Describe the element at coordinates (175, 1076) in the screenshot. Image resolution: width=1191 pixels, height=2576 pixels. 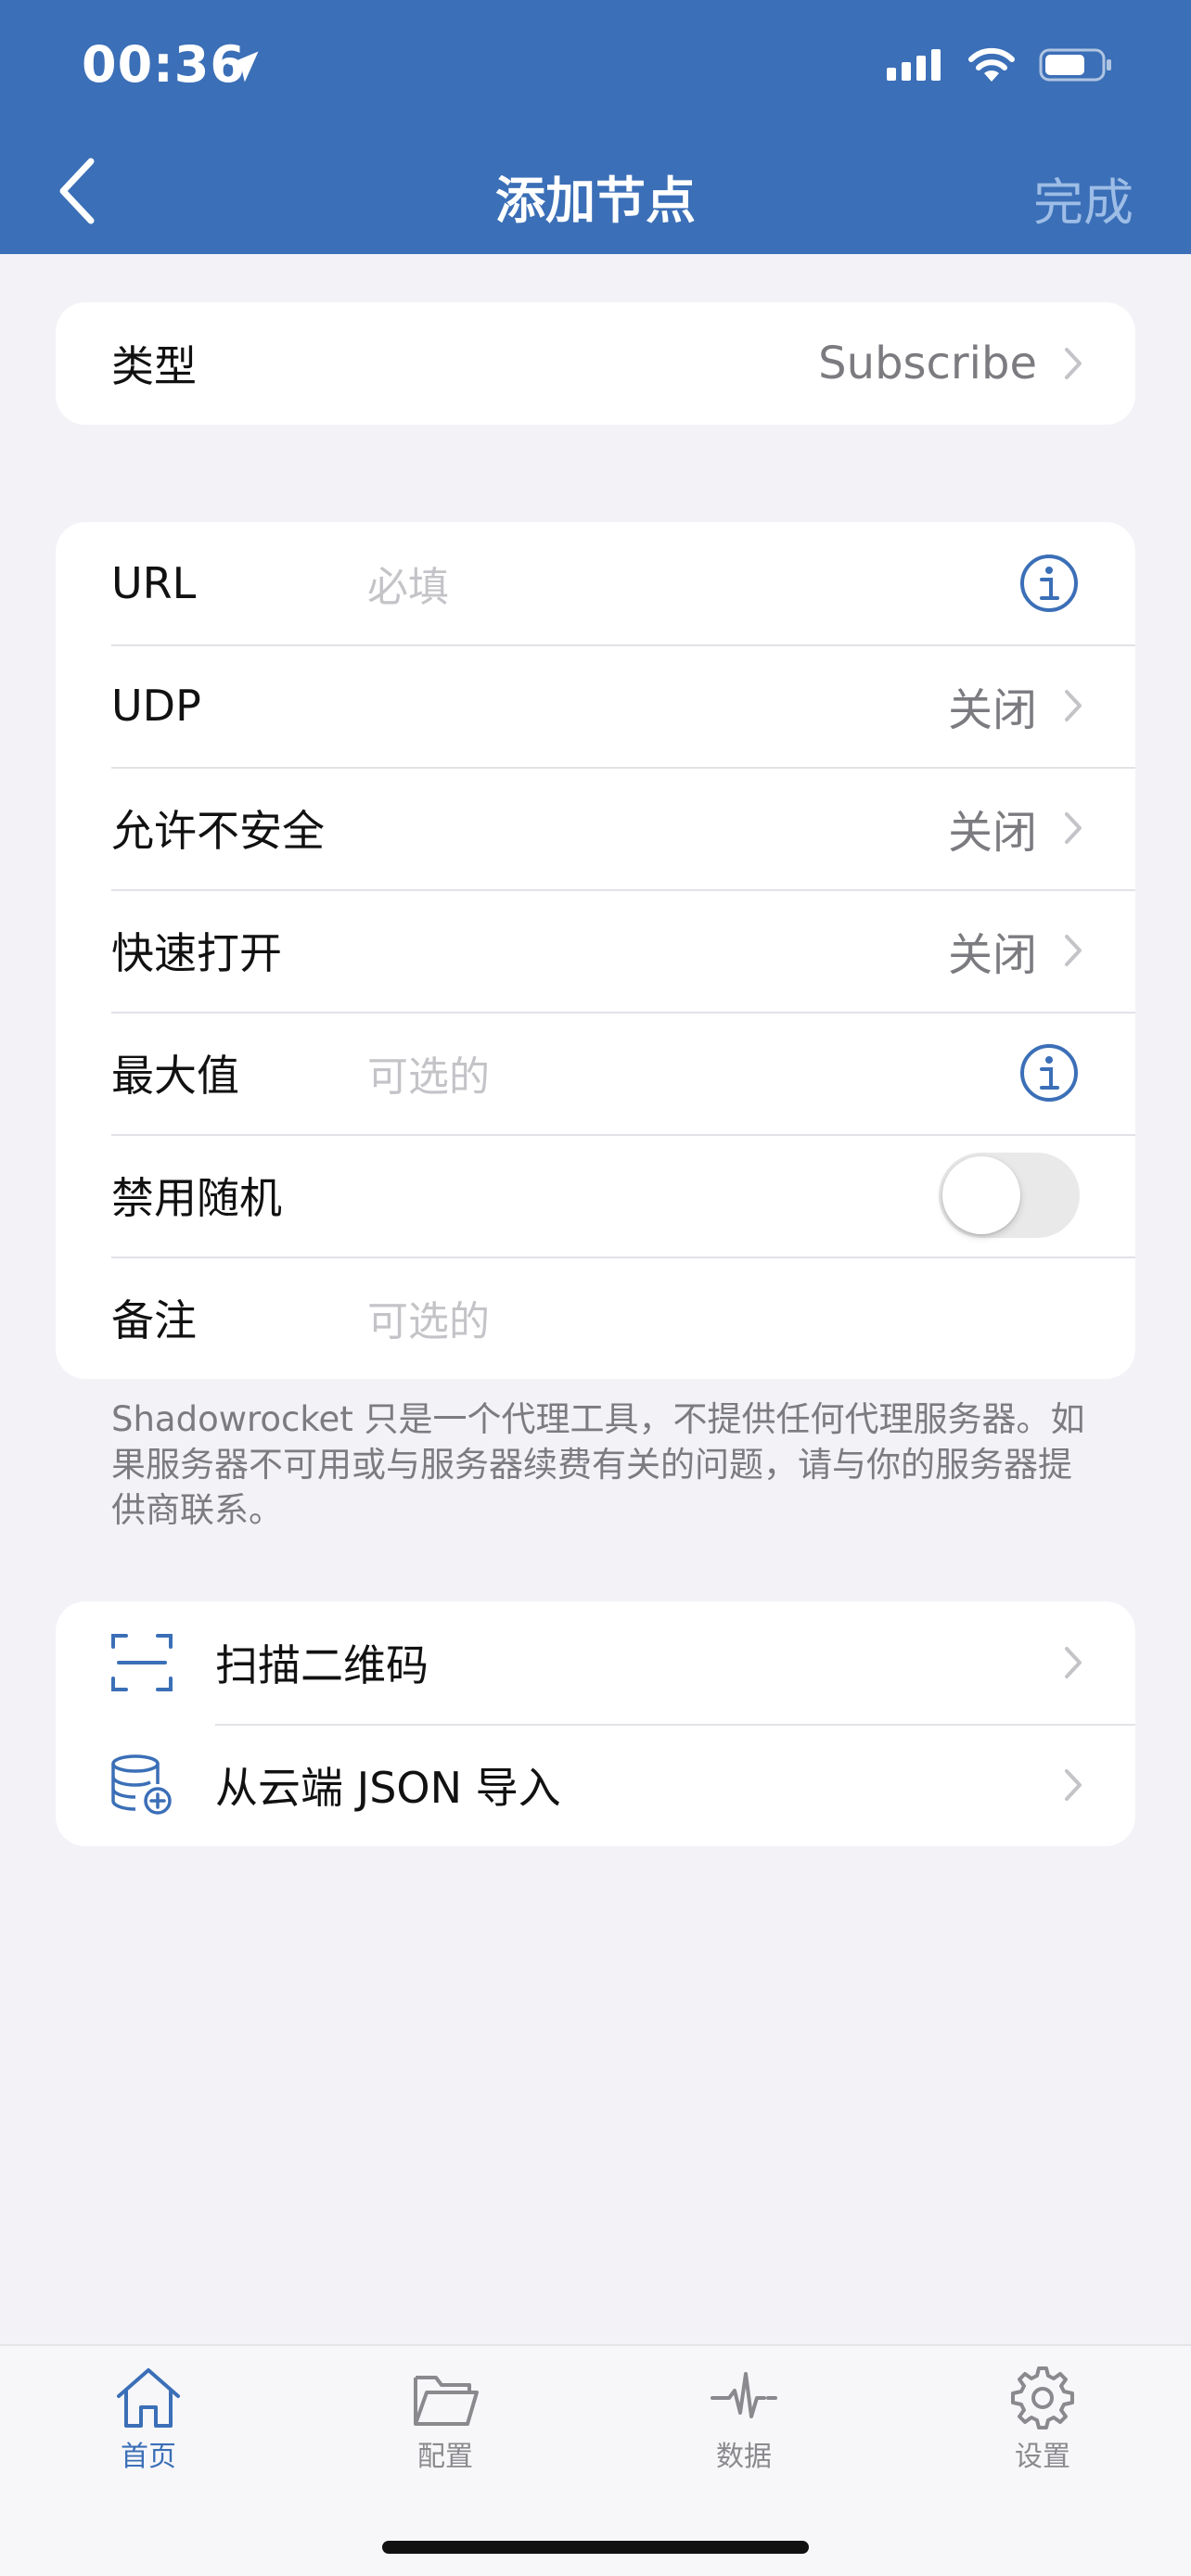
I see `max-value-label: 最大值` at that location.